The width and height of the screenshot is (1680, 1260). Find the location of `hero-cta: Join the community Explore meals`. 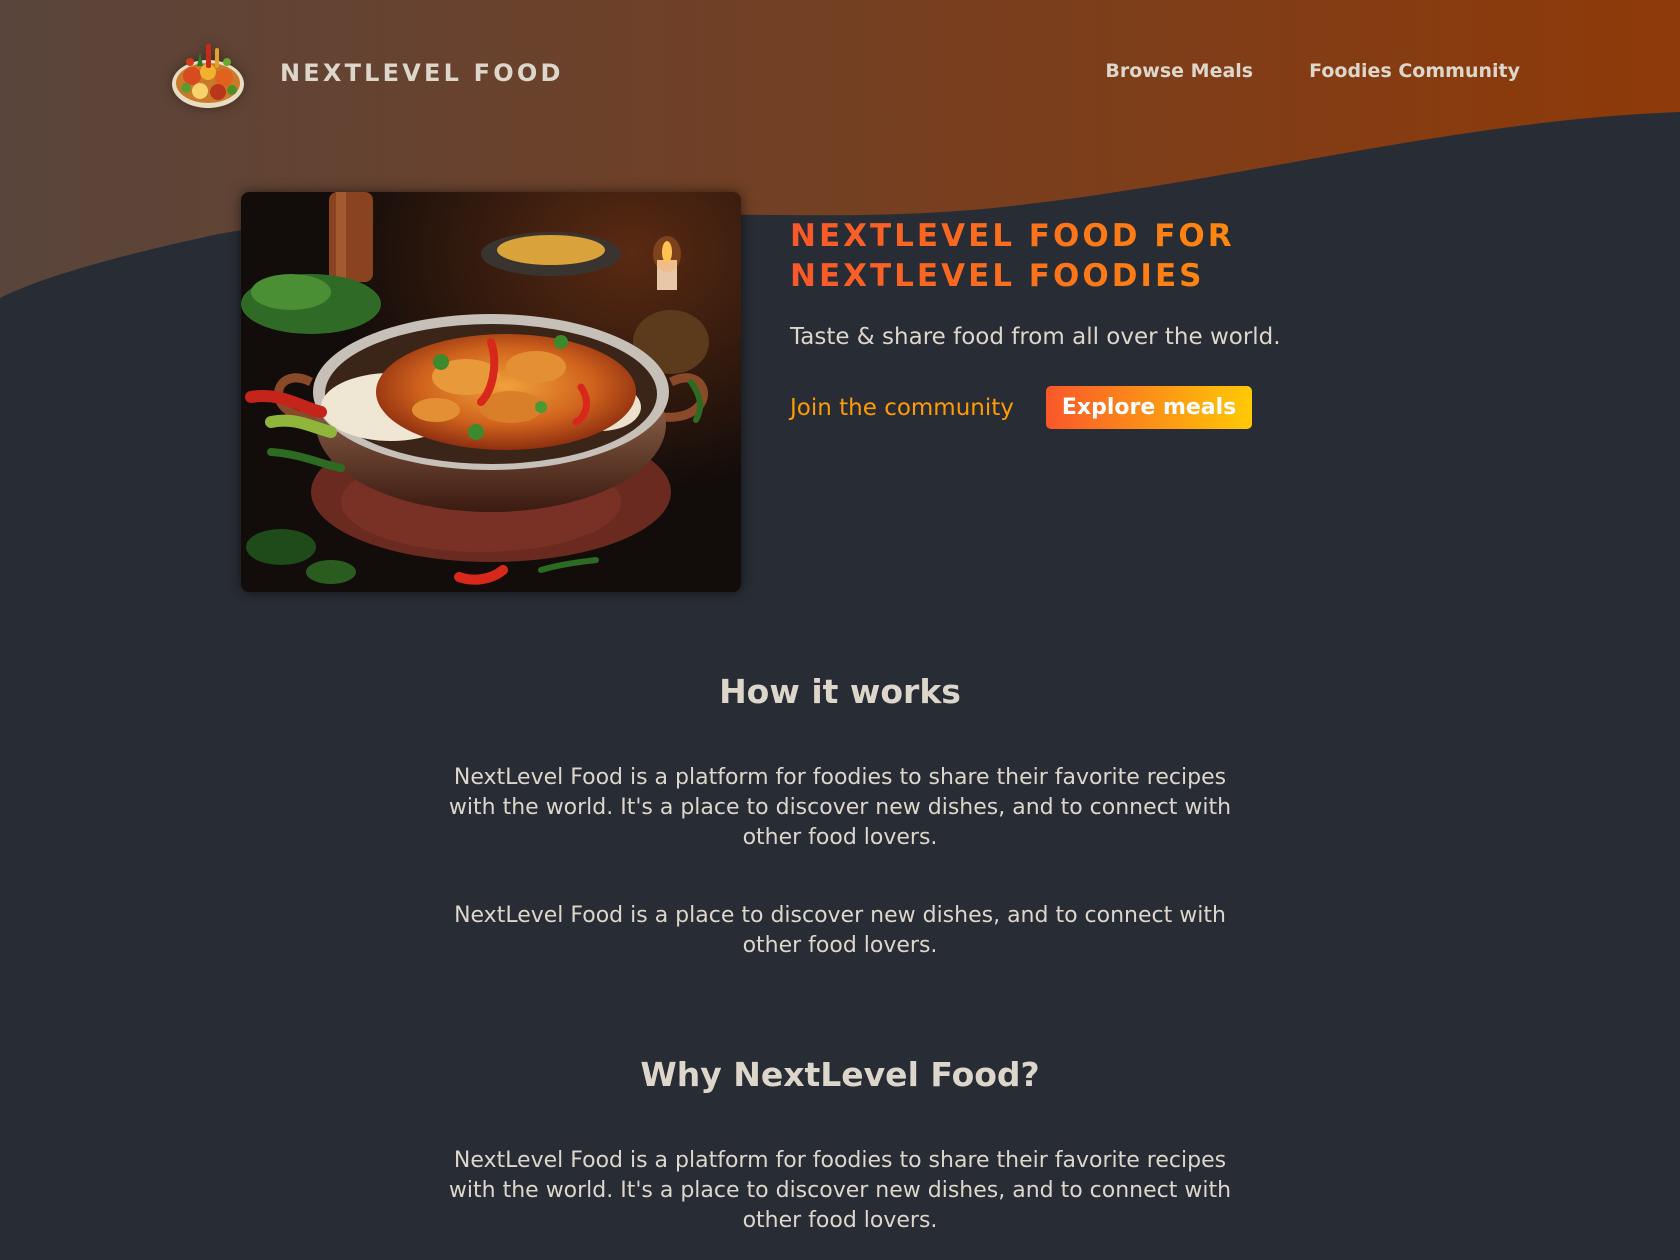

hero-cta: Join the community Explore meals is located at coordinates (1100, 407).